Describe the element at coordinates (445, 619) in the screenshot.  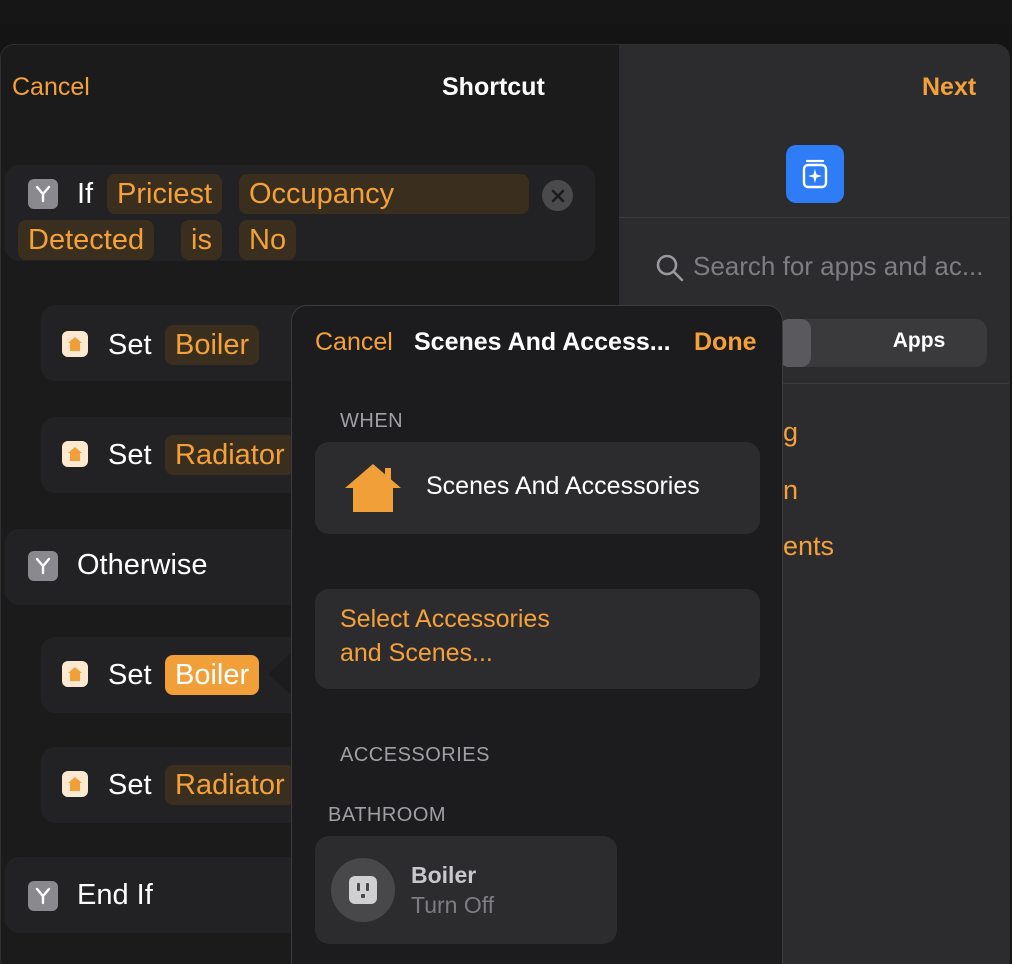
I see `select-line-1: Select Accessories` at that location.